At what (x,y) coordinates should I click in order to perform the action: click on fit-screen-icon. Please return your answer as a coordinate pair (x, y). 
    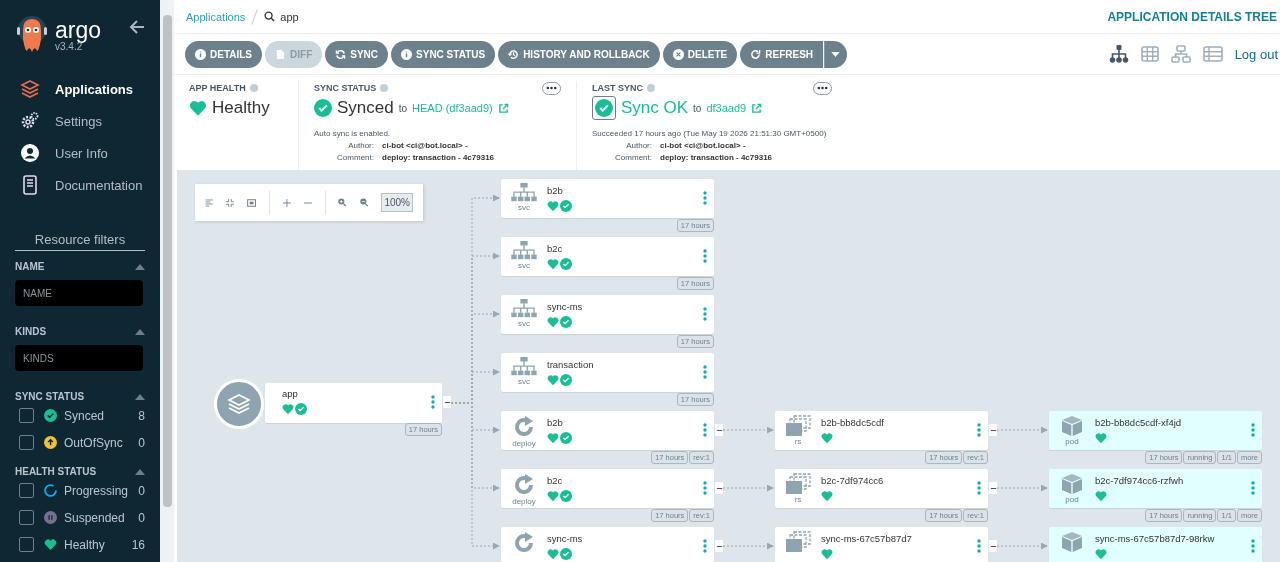
    Looking at the image, I should click on (252, 202).